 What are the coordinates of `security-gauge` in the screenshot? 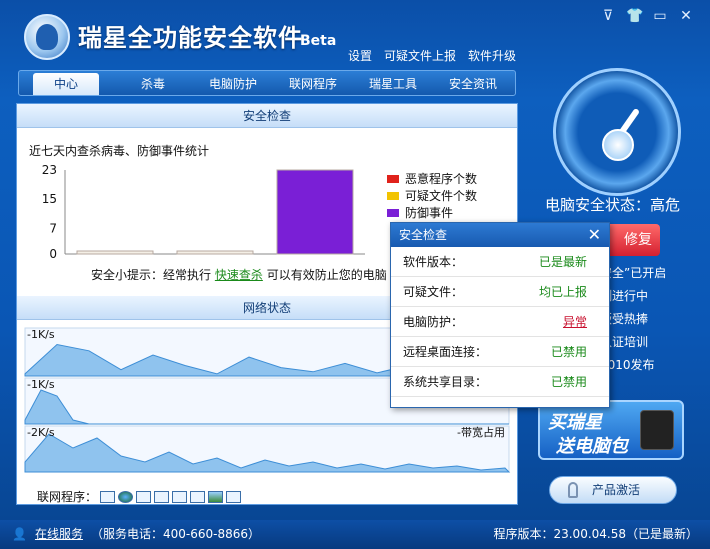 It's located at (617, 132).